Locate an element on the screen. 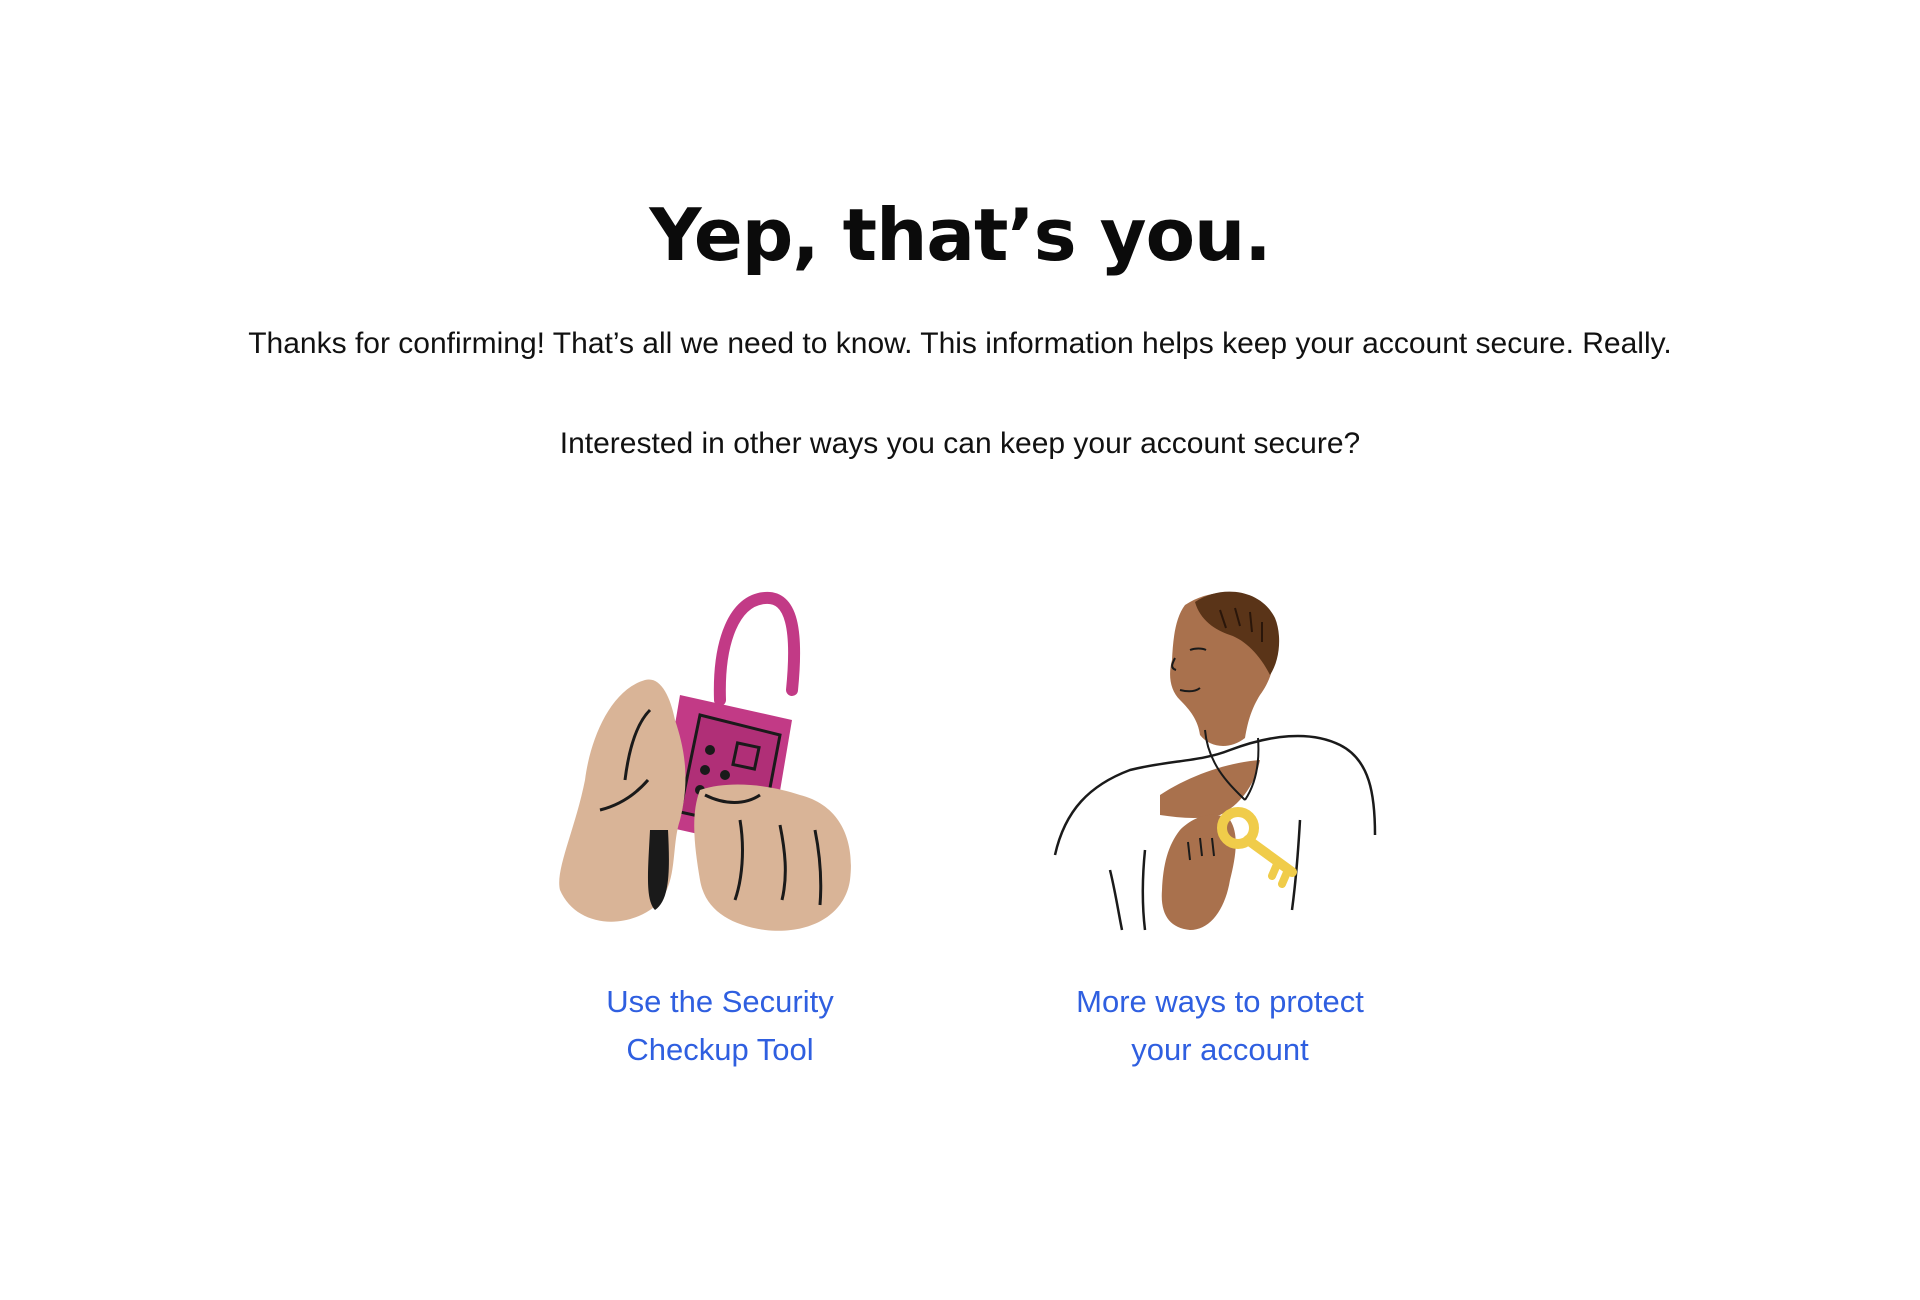  page-title: Yep, that’s you. is located at coordinates (960, 235).